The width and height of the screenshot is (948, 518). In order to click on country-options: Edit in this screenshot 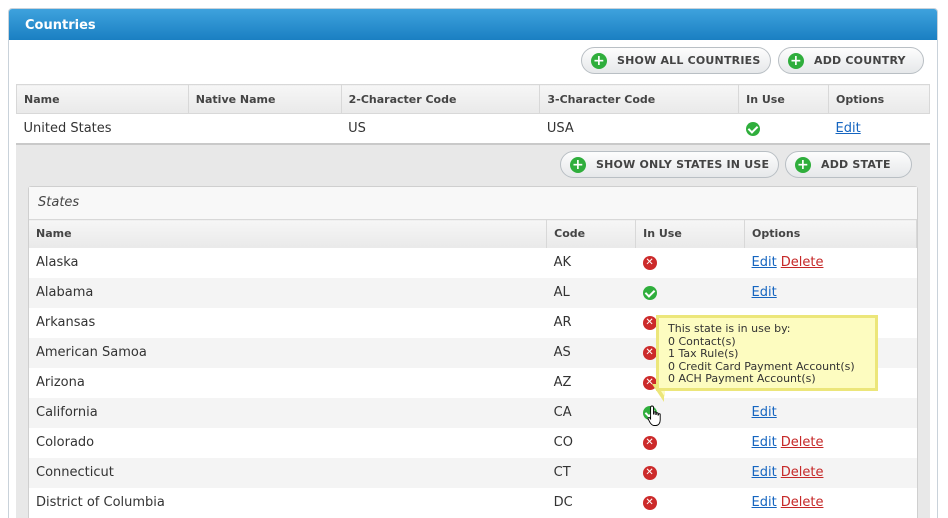, I will do `click(879, 129)`.